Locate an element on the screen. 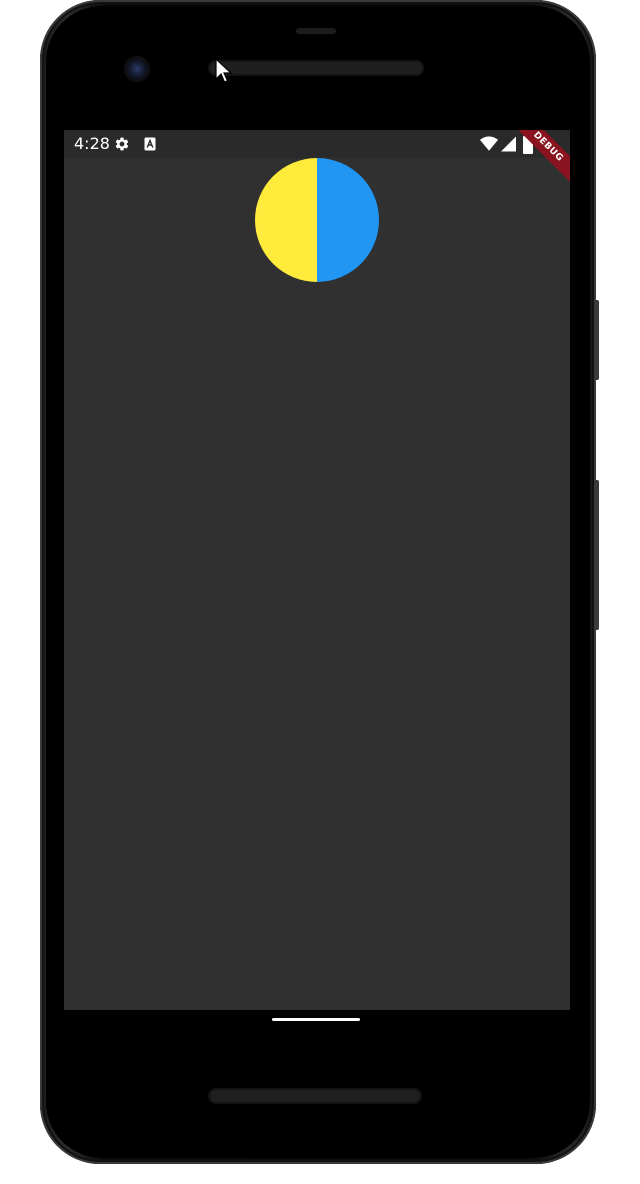 This screenshot has height=1184, width=640. power-button is located at coordinates (596, 340).